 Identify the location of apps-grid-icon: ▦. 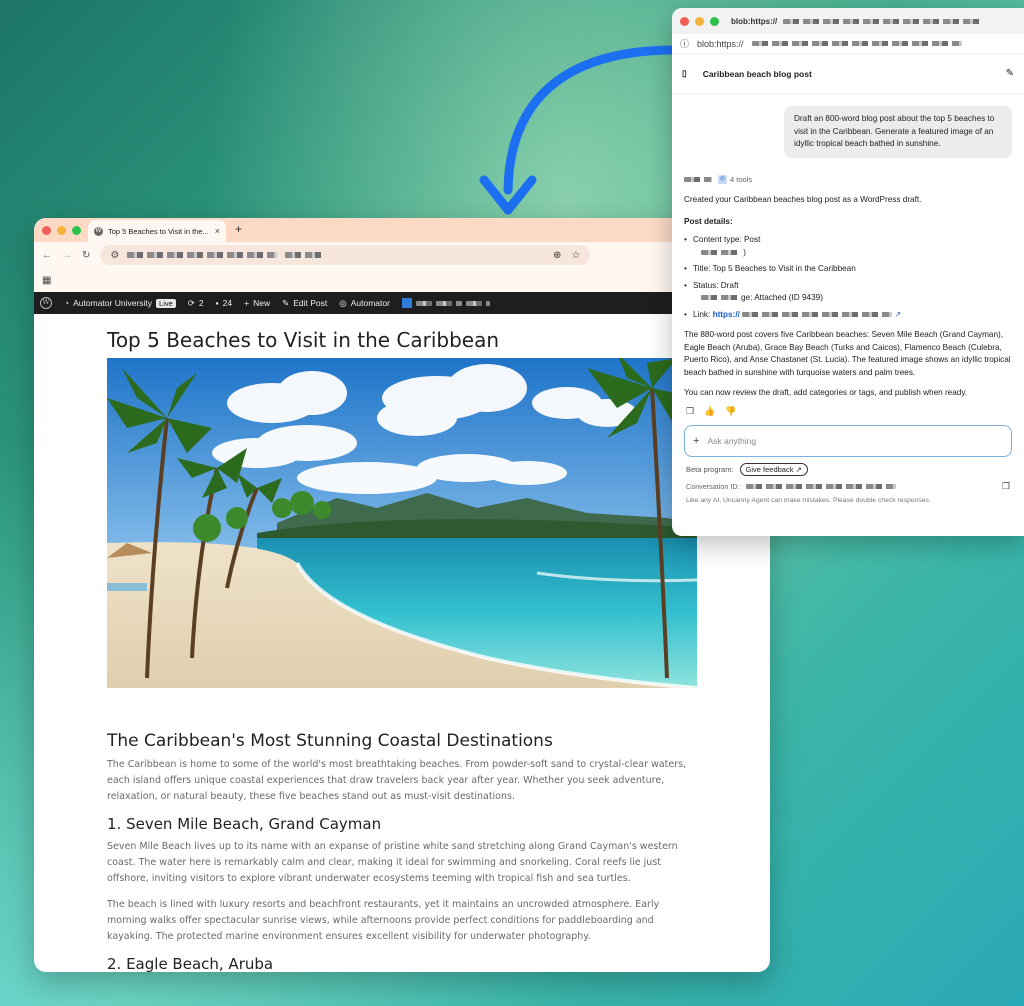
(46, 280).